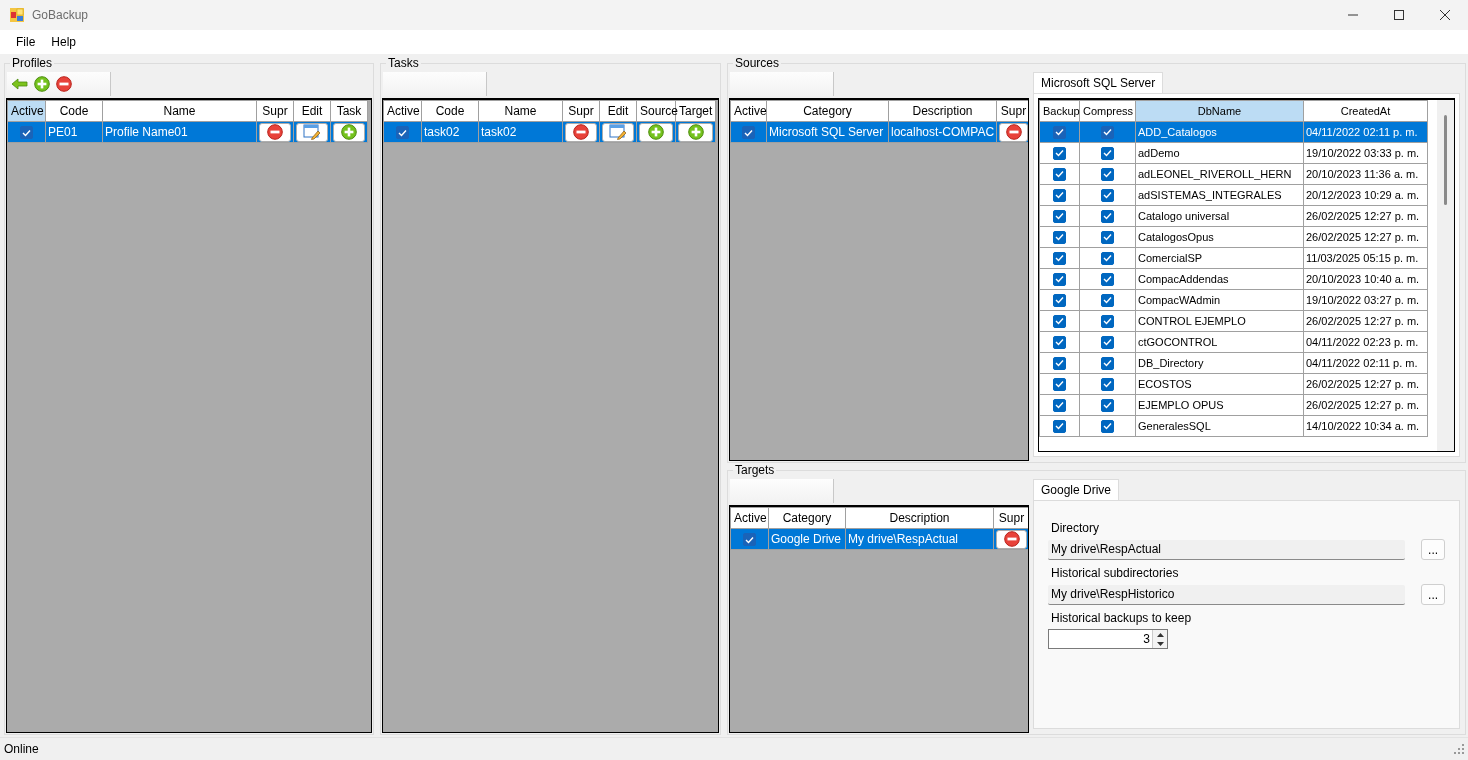  I want to click on up-arrow-icon, so click(1160, 634).